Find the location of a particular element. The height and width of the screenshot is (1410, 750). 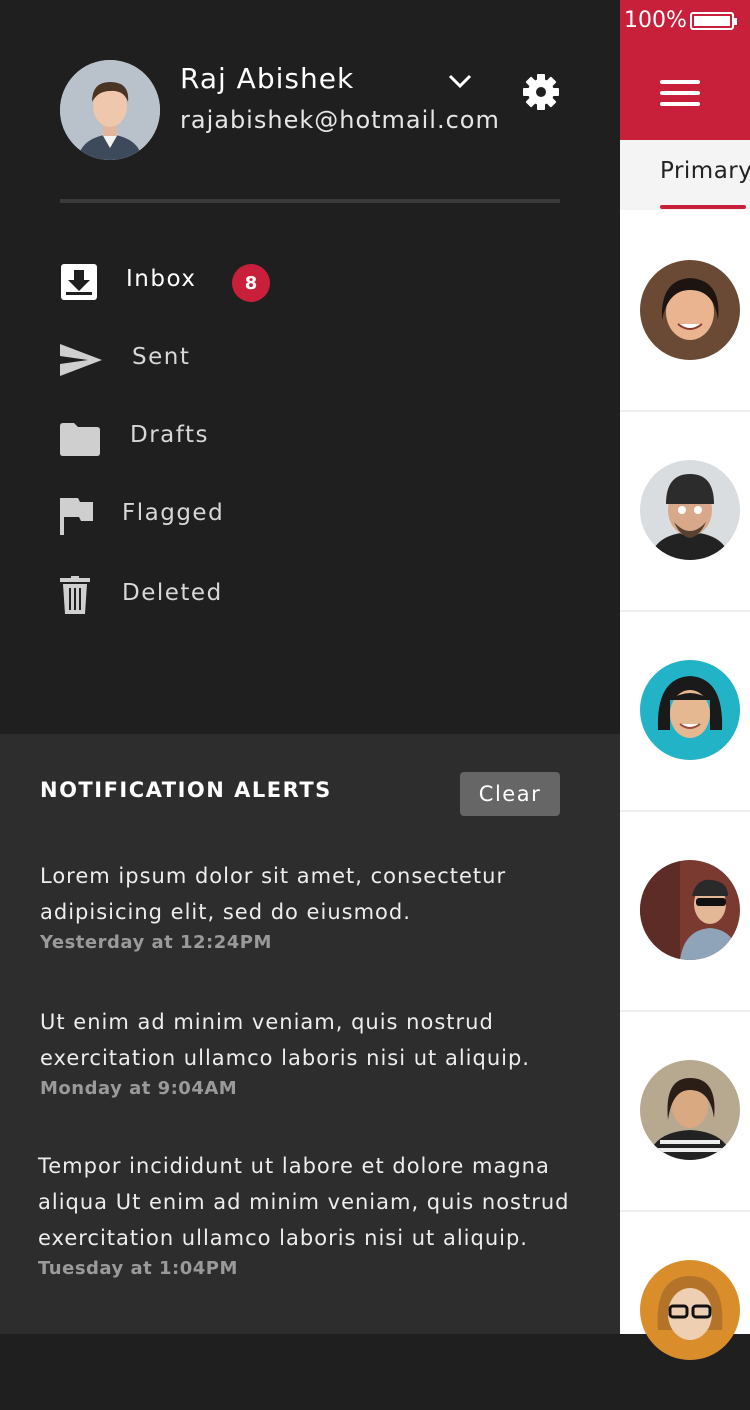

nav-item-drafts: Drafts is located at coordinates (280, 438).